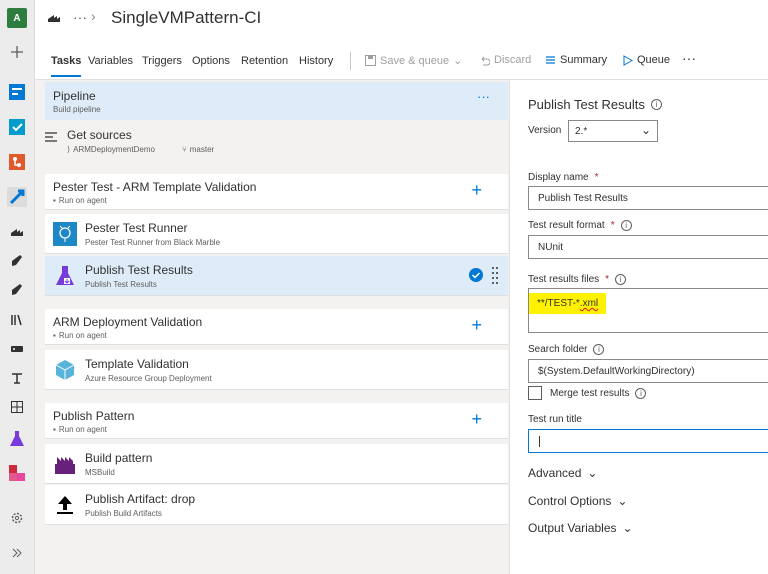 Image resolution: width=768 pixels, height=574 pixels. What do you see at coordinates (264, 61) in the screenshot?
I see `tab-retention: Retention` at bounding box center [264, 61].